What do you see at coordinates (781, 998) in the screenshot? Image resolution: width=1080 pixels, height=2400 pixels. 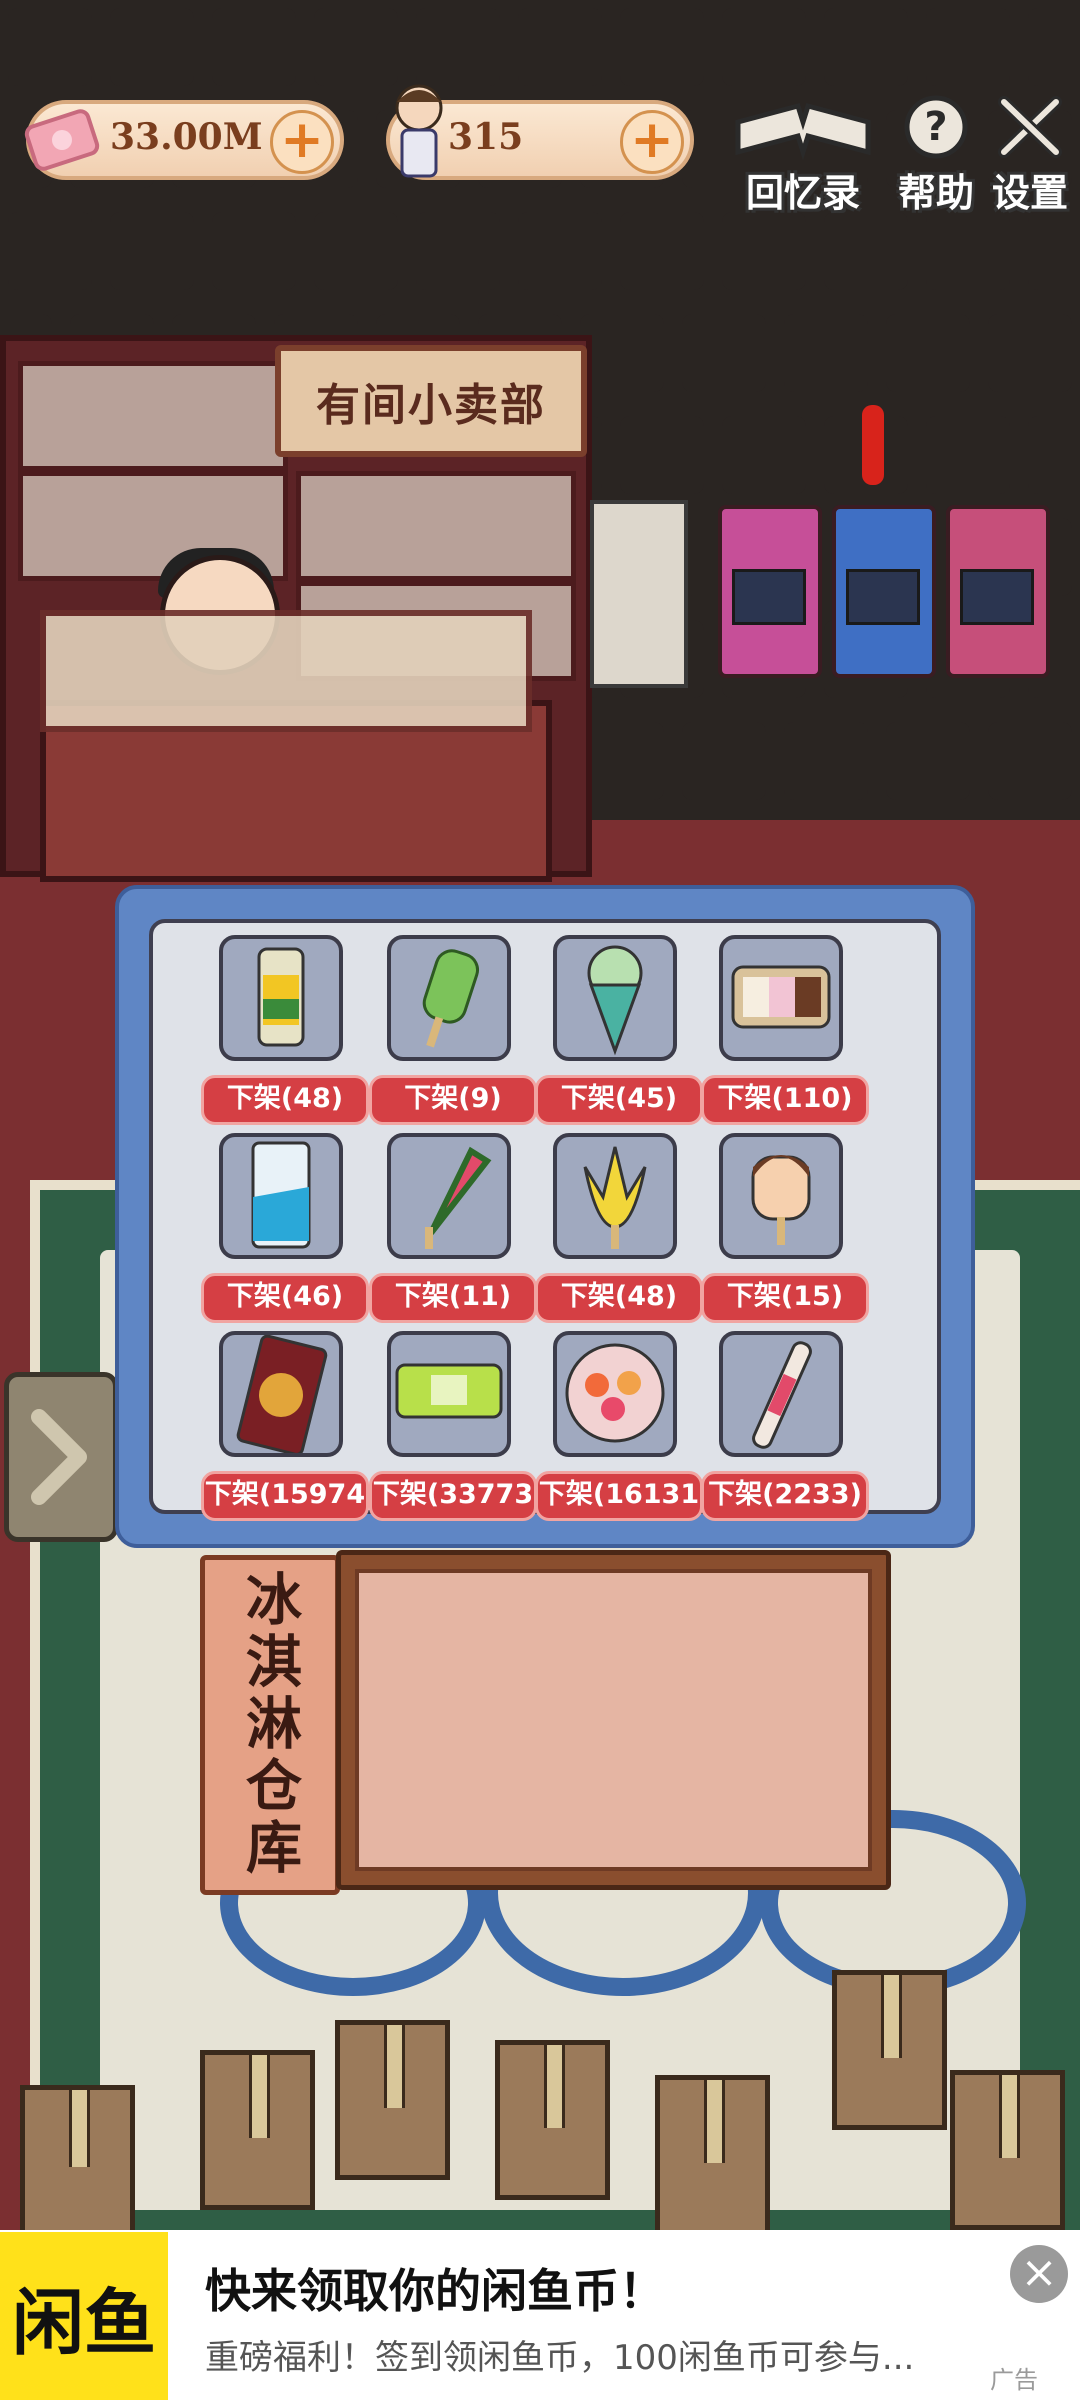 I see `ice-cream-tub-icon` at bounding box center [781, 998].